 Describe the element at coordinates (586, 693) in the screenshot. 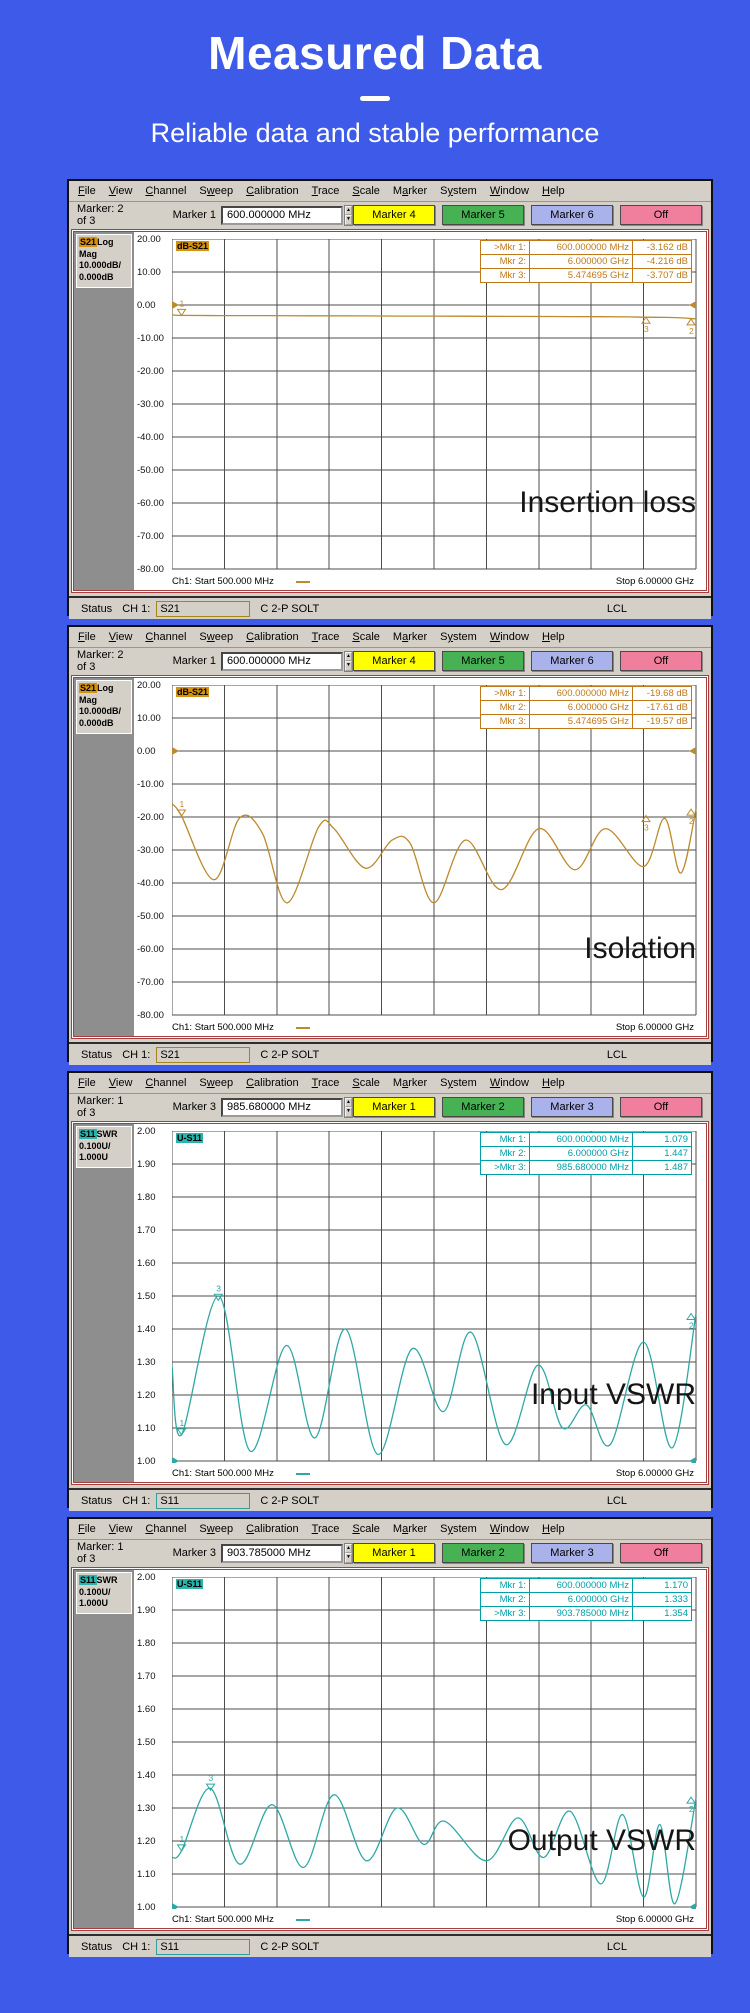

I see `marker-readout-row: >Mkr 1: 600.000000 MHz -19.68 dB` at that location.